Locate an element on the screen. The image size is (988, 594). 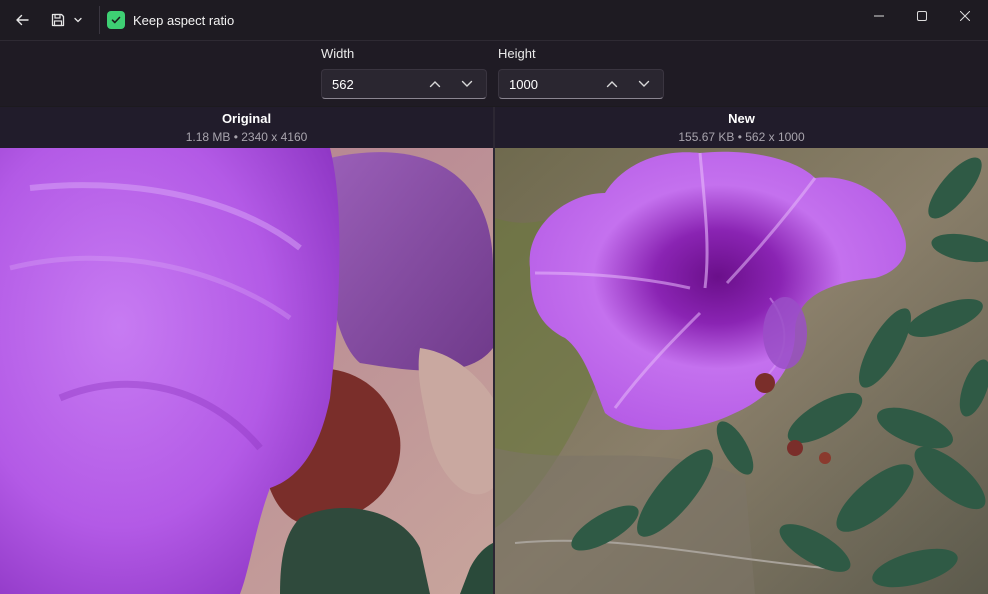
minimize-icon is located at coordinates (879, 16).